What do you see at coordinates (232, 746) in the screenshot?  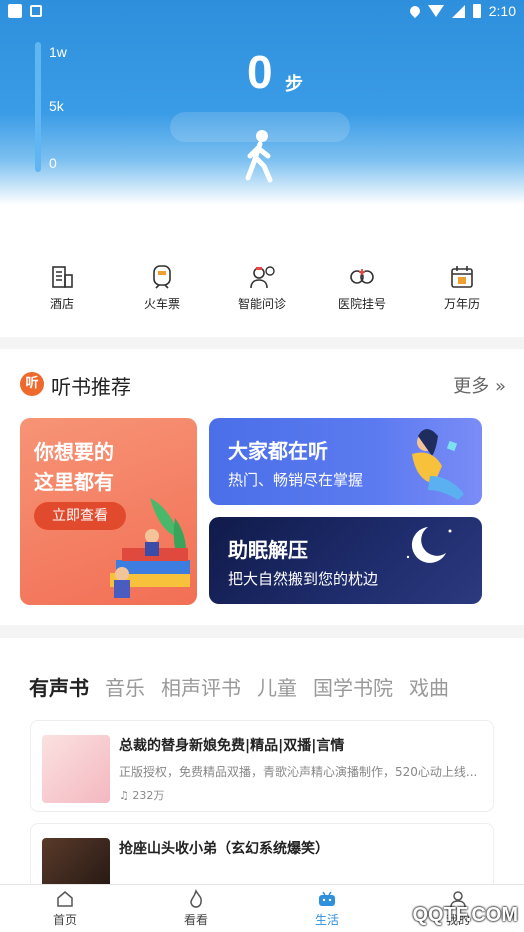 I see `book-title: 总裁的替身新娘免费|精品|双播|言情` at bounding box center [232, 746].